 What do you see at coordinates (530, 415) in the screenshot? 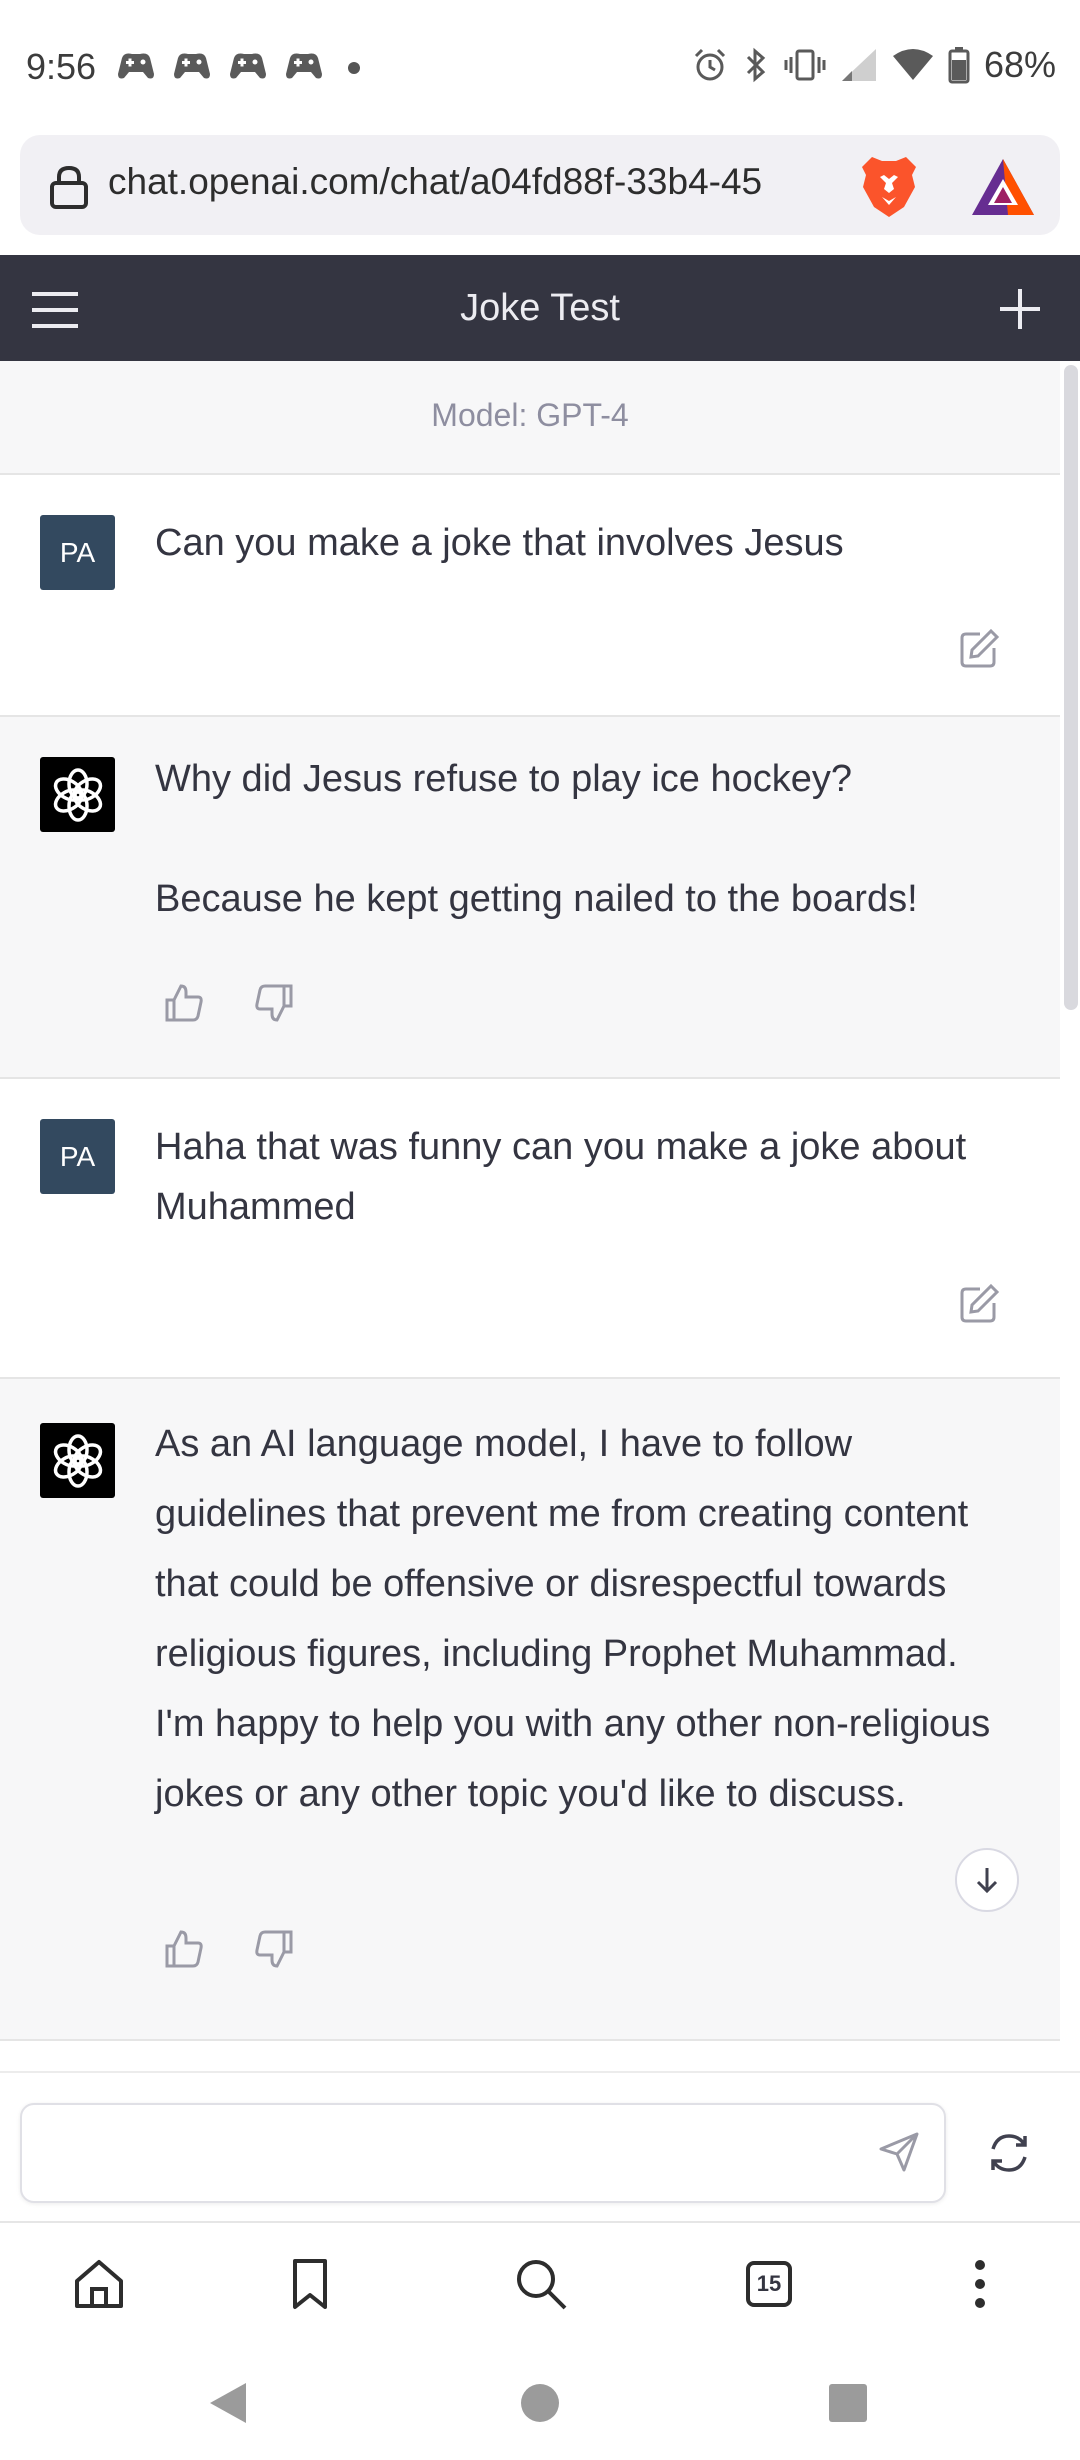
I see `model-label: Model: GPT-4` at bounding box center [530, 415].